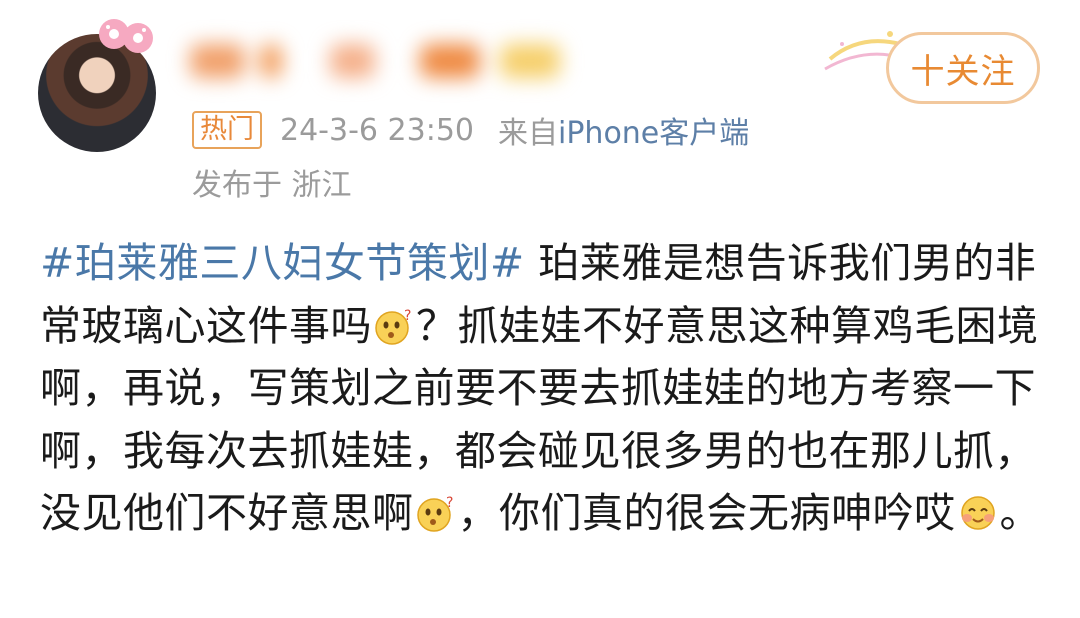 The image size is (1080, 618). What do you see at coordinates (528, 133) in the screenshot?
I see `source-prefix: 来自` at bounding box center [528, 133].